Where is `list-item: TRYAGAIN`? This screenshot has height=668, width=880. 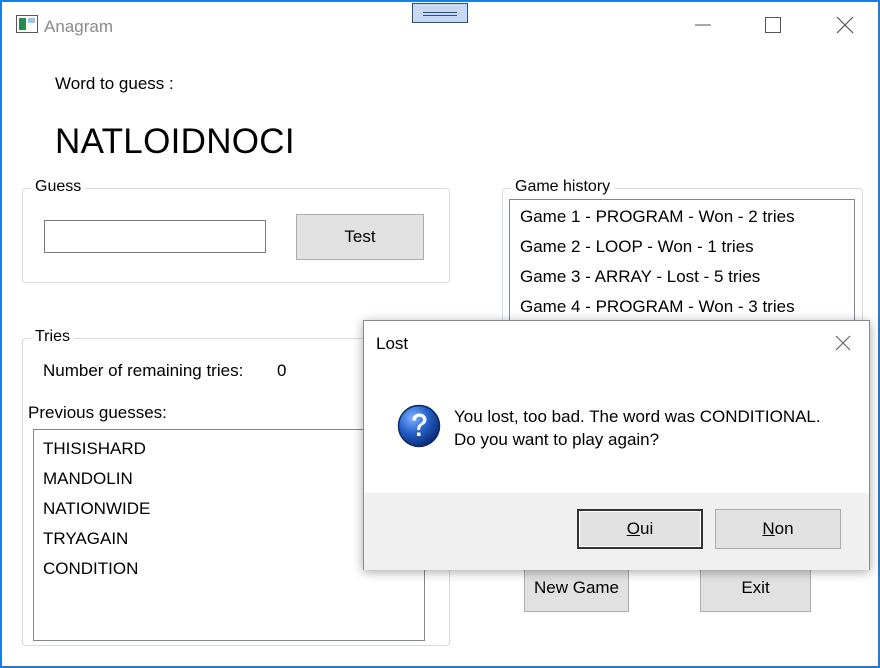 list-item: TRYAGAIN is located at coordinates (85, 539).